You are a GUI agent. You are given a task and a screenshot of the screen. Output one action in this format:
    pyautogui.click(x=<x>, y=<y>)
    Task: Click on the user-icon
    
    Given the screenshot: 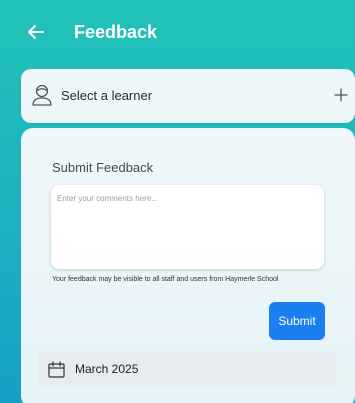 What is the action you would take?
    pyautogui.click(x=42, y=95)
    